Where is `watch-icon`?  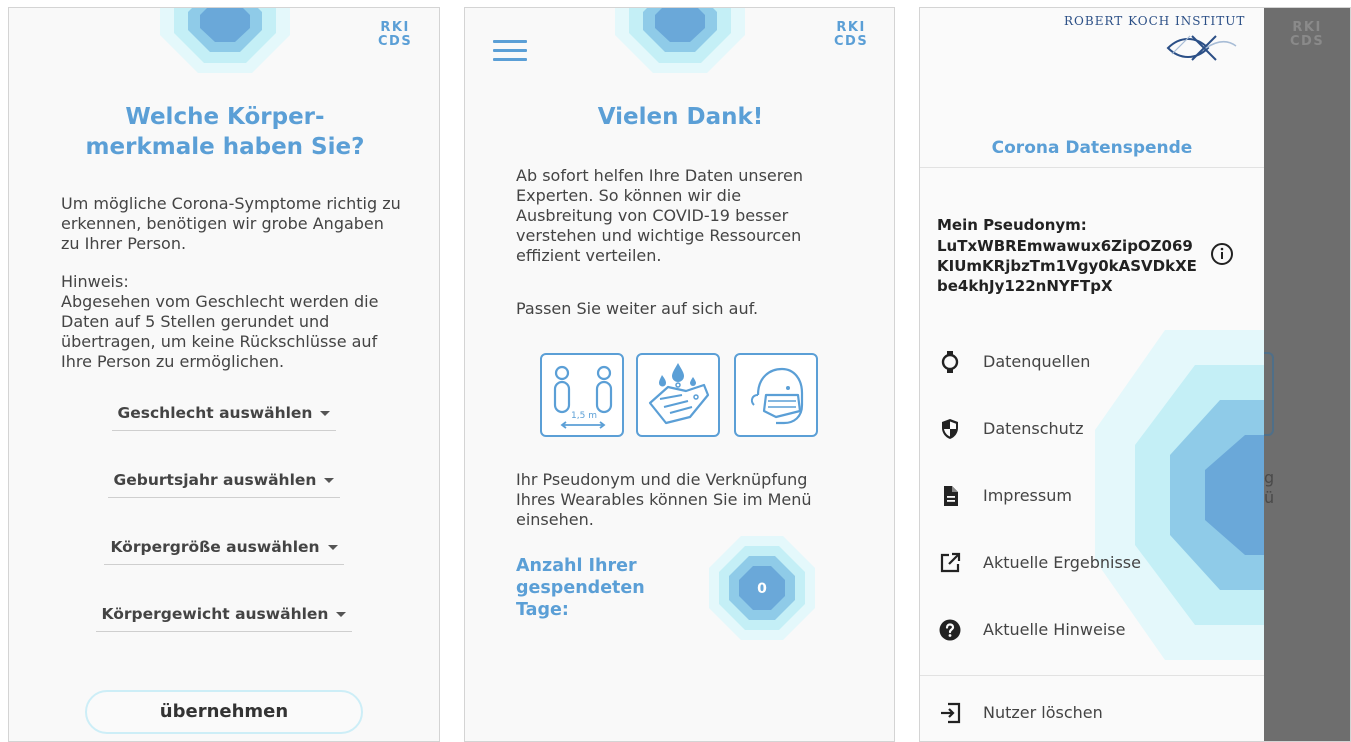
watch-icon is located at coordinates (950, 362).